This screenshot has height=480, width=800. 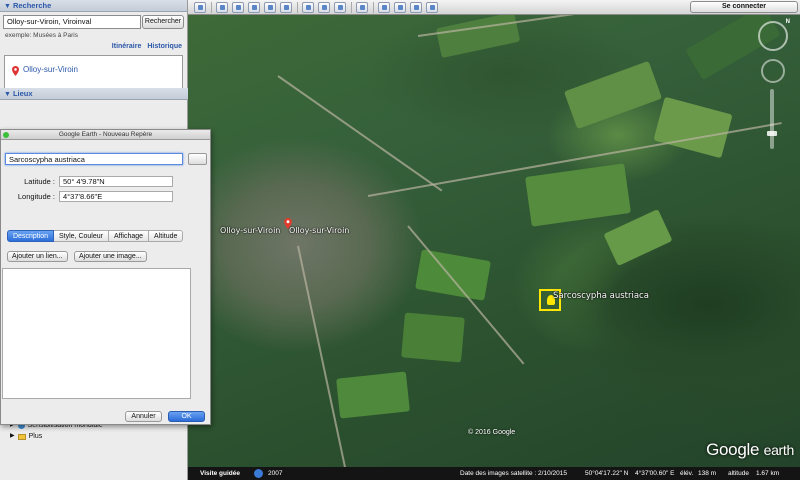 What do you see at coordinates (492, 432) in the screenshot?
I see `copyright-text: © 2016 Google` at bounding box center [492, 432].